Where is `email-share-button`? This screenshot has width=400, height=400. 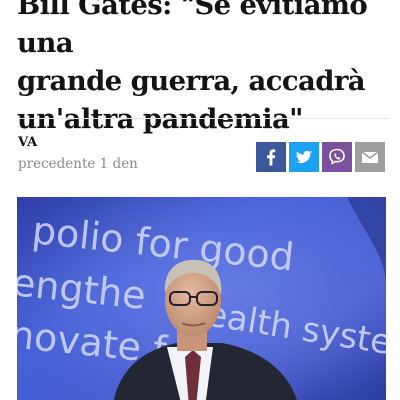
email-share-button is located at coordinates (370, 157).